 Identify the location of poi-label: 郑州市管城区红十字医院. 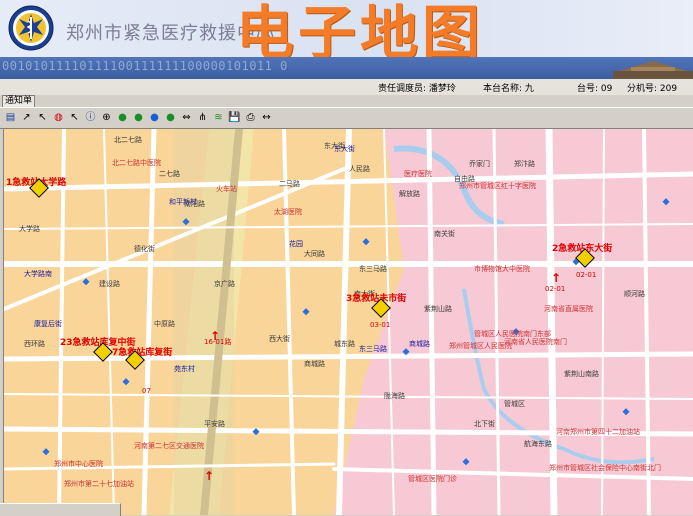
(497, 186).